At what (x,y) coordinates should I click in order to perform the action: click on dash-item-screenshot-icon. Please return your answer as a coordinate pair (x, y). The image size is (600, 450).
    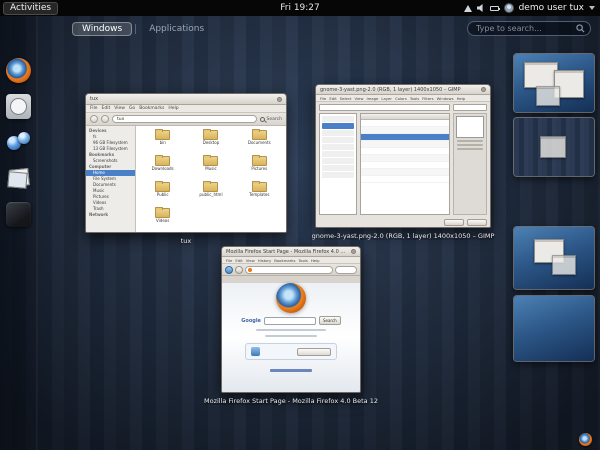
    Looking at the image, I should click on (18, 106).